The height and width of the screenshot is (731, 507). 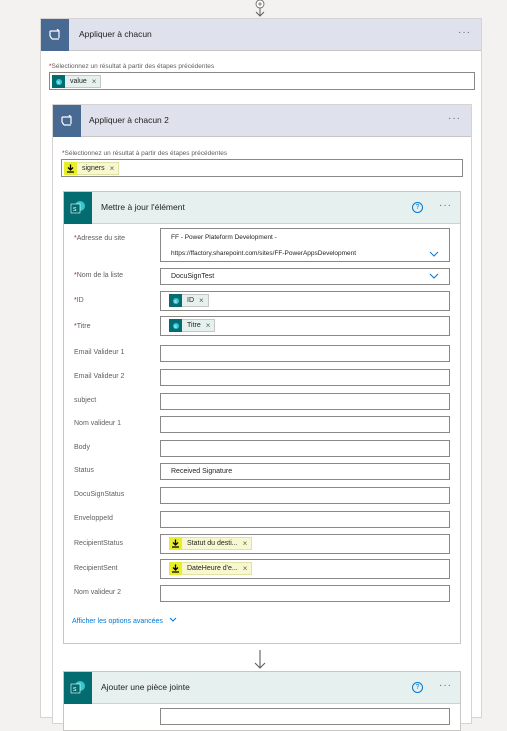 I want to click on recipient-status-token: Statut du desti... ×, so click(x=211, y=543).